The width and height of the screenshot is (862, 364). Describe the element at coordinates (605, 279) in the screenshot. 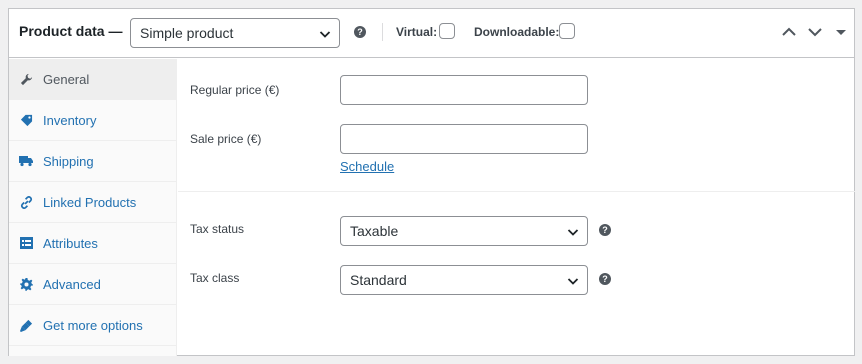

I see `tax-class-help-icon: ?` at that location.